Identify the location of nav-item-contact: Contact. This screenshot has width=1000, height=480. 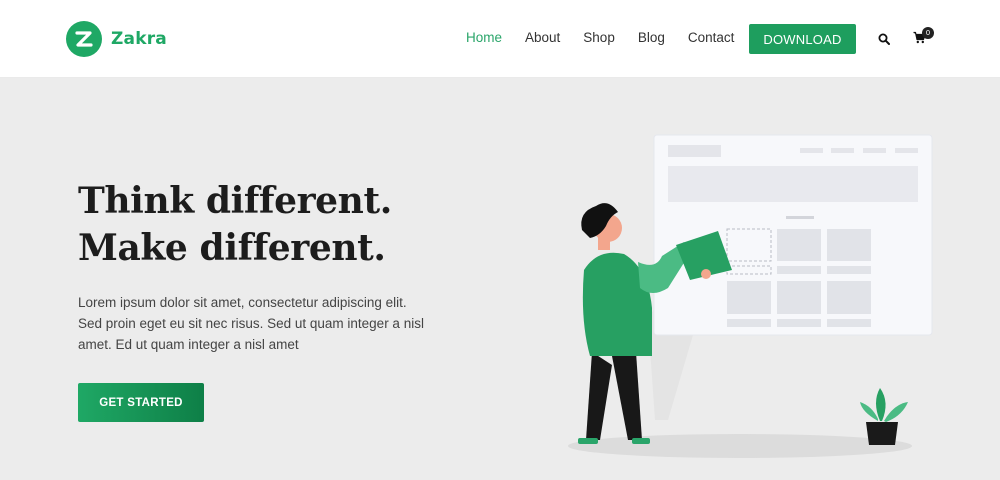
(711, 37).